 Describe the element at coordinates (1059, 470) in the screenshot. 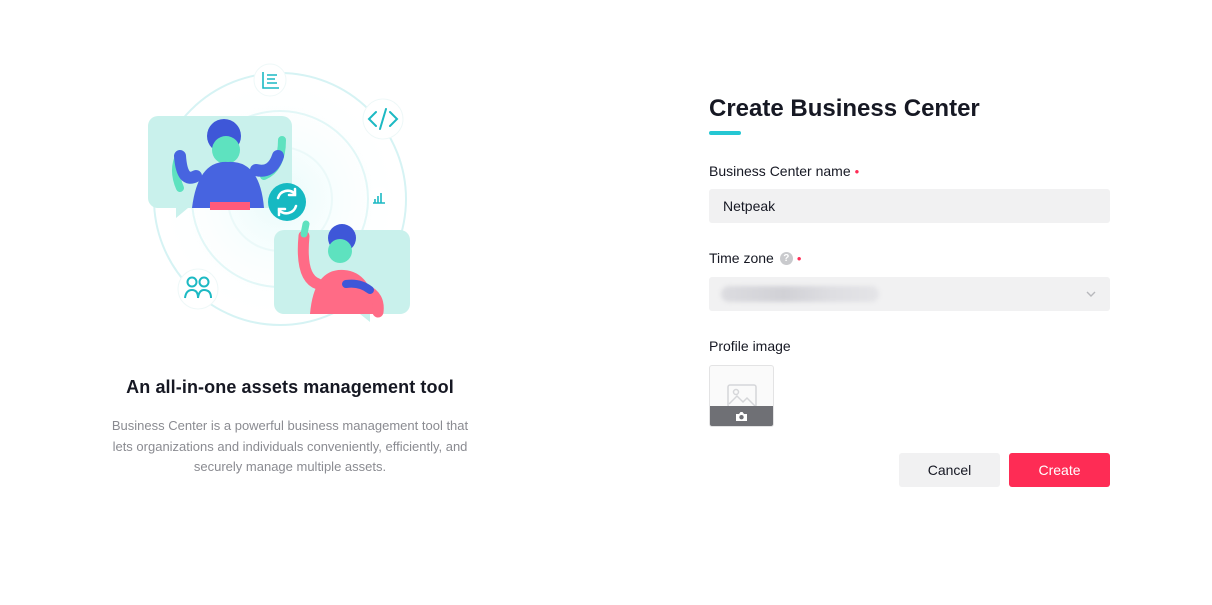

I see `create-button: Create` at that location.